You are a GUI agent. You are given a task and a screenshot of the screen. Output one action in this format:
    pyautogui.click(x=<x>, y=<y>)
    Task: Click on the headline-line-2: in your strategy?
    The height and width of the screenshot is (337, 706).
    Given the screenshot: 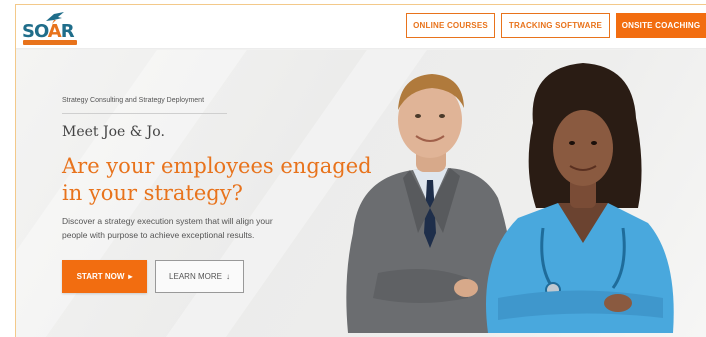 What is the action you would take?
    pyautogui.click(x=152, y=193)
    